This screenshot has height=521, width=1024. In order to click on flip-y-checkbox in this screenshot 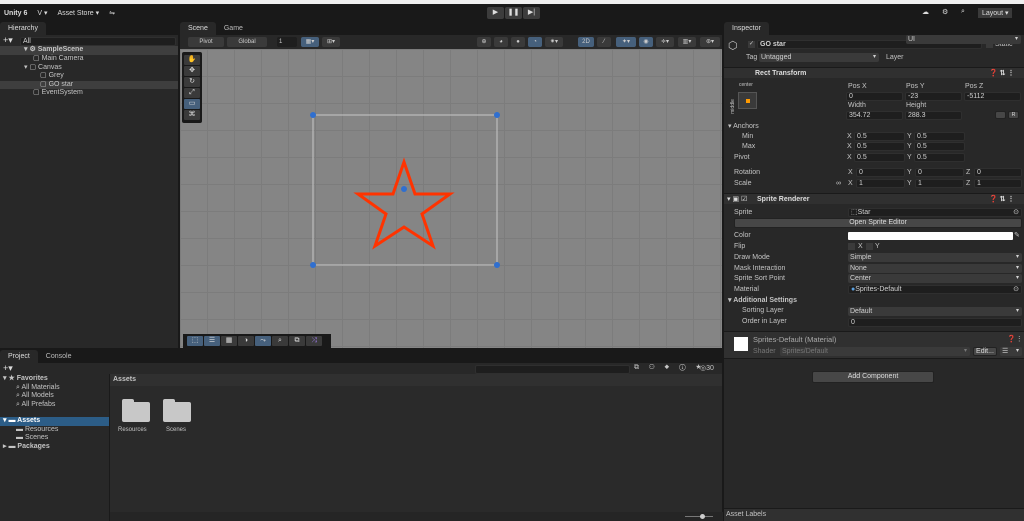, I will do `click(869, 246)`.